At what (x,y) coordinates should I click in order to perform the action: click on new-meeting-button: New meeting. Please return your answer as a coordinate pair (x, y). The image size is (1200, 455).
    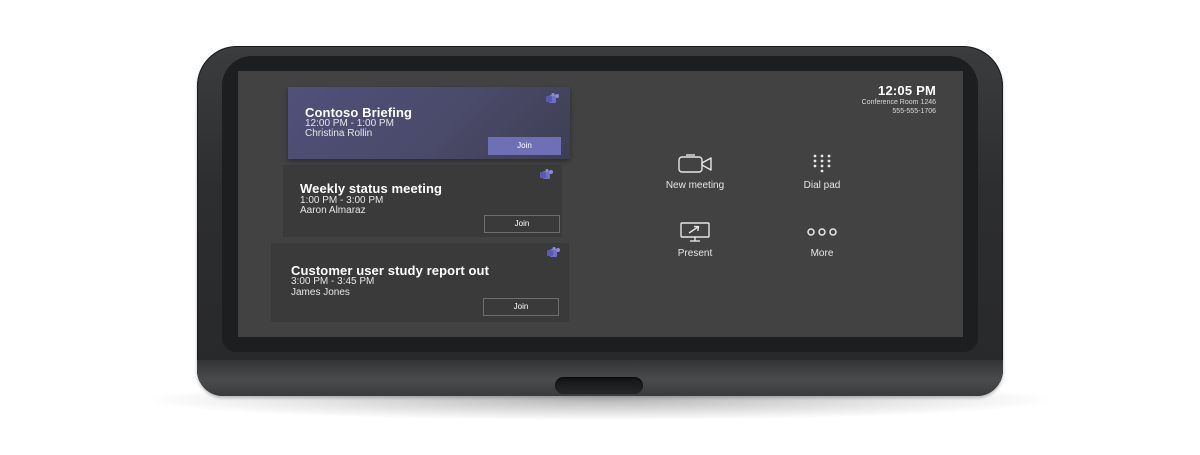
    Looking at the image, I should click on (695, 172).